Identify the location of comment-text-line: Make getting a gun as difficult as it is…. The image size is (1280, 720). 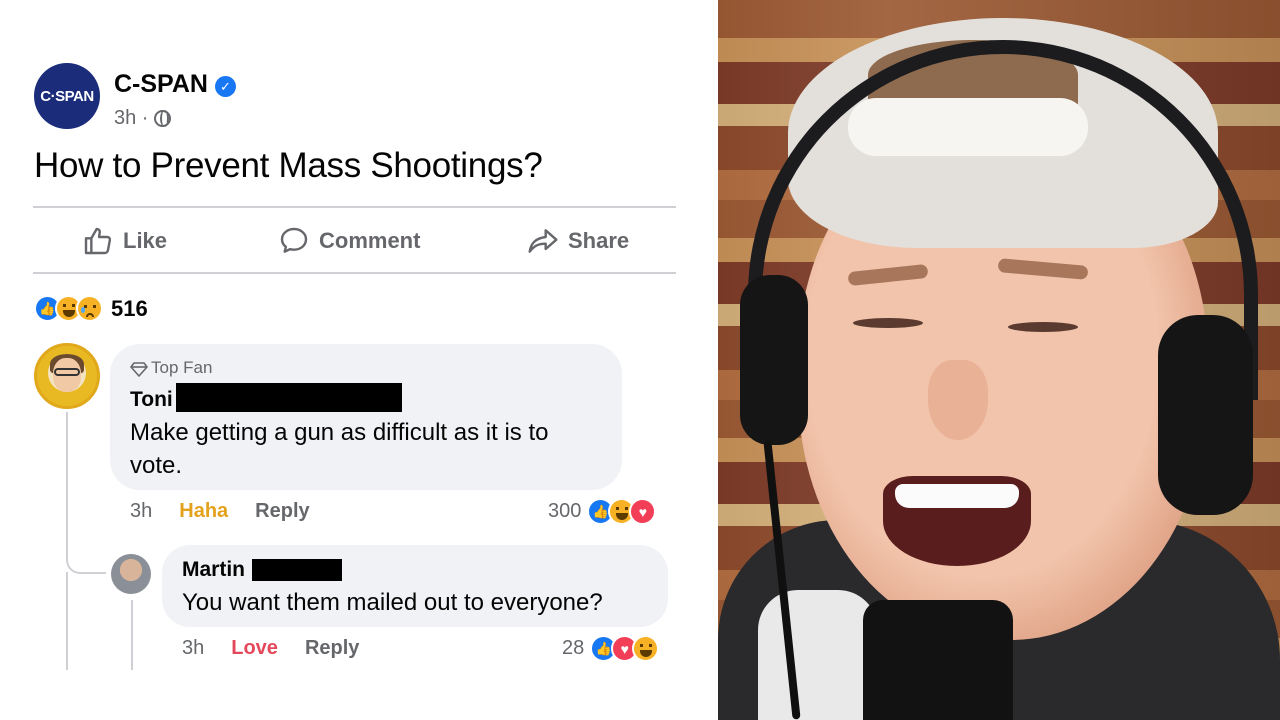
(339, 432).